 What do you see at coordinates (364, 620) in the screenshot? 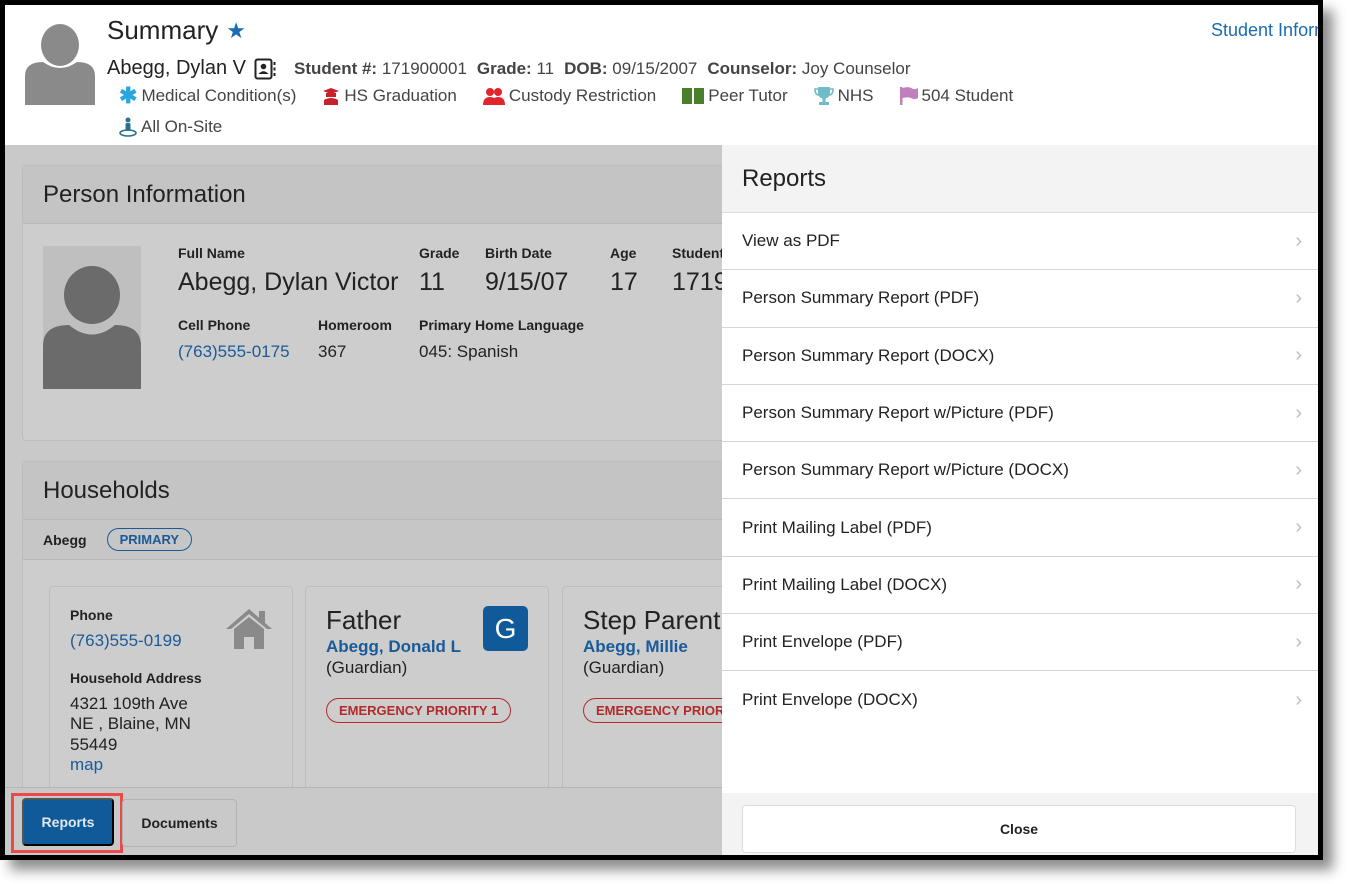
I see `member-role: Father` at bounding box center [364, 620].